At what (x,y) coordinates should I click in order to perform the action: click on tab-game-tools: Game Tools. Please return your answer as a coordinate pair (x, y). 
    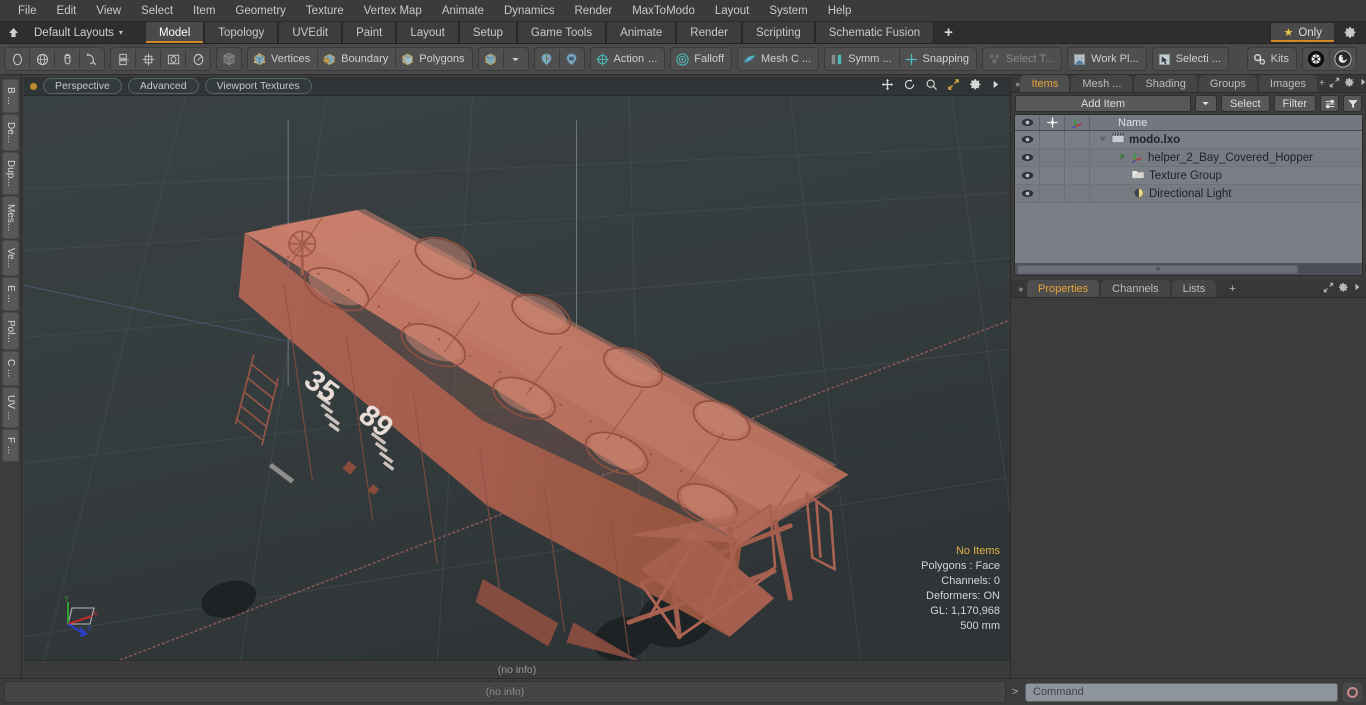
    Looking at the image, I should click on (561, 32).